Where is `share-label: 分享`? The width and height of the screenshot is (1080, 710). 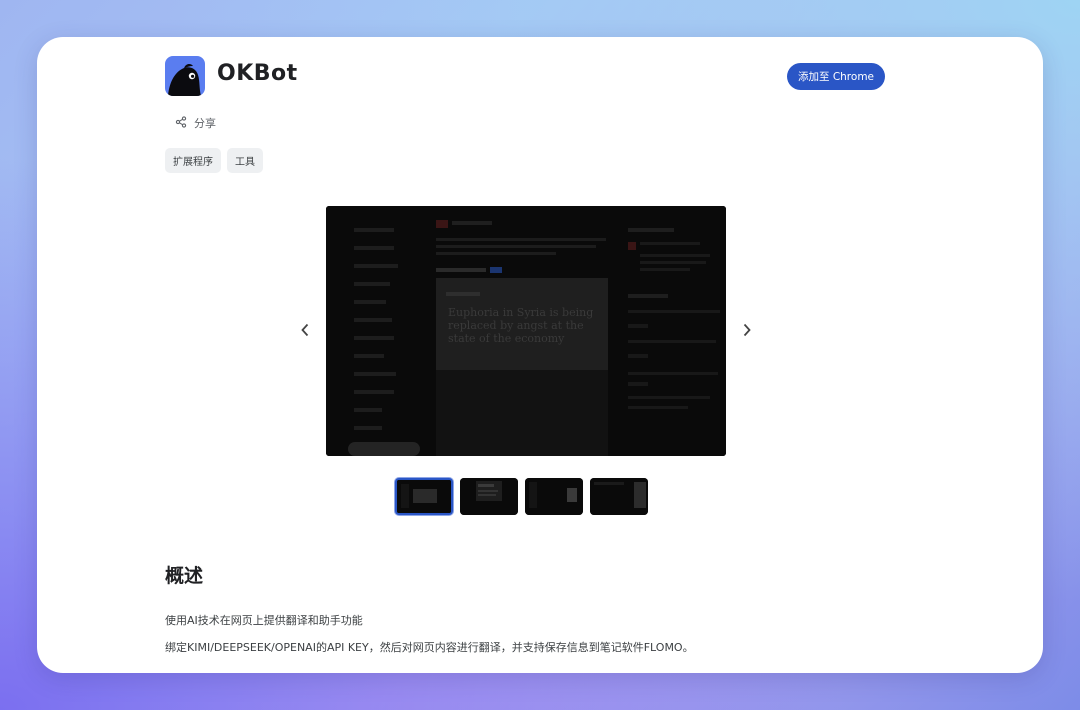
share-label: 分享 is located at coordinates (205, 123).